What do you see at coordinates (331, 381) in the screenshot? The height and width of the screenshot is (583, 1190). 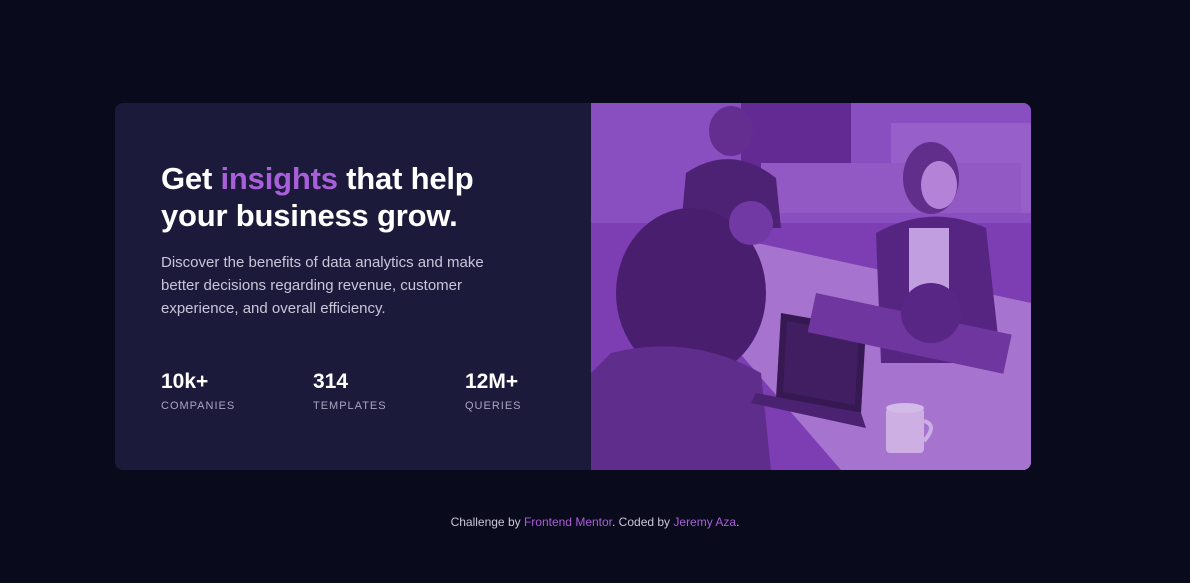 I see `stat-value: 314` at bounding box center [331, 381].